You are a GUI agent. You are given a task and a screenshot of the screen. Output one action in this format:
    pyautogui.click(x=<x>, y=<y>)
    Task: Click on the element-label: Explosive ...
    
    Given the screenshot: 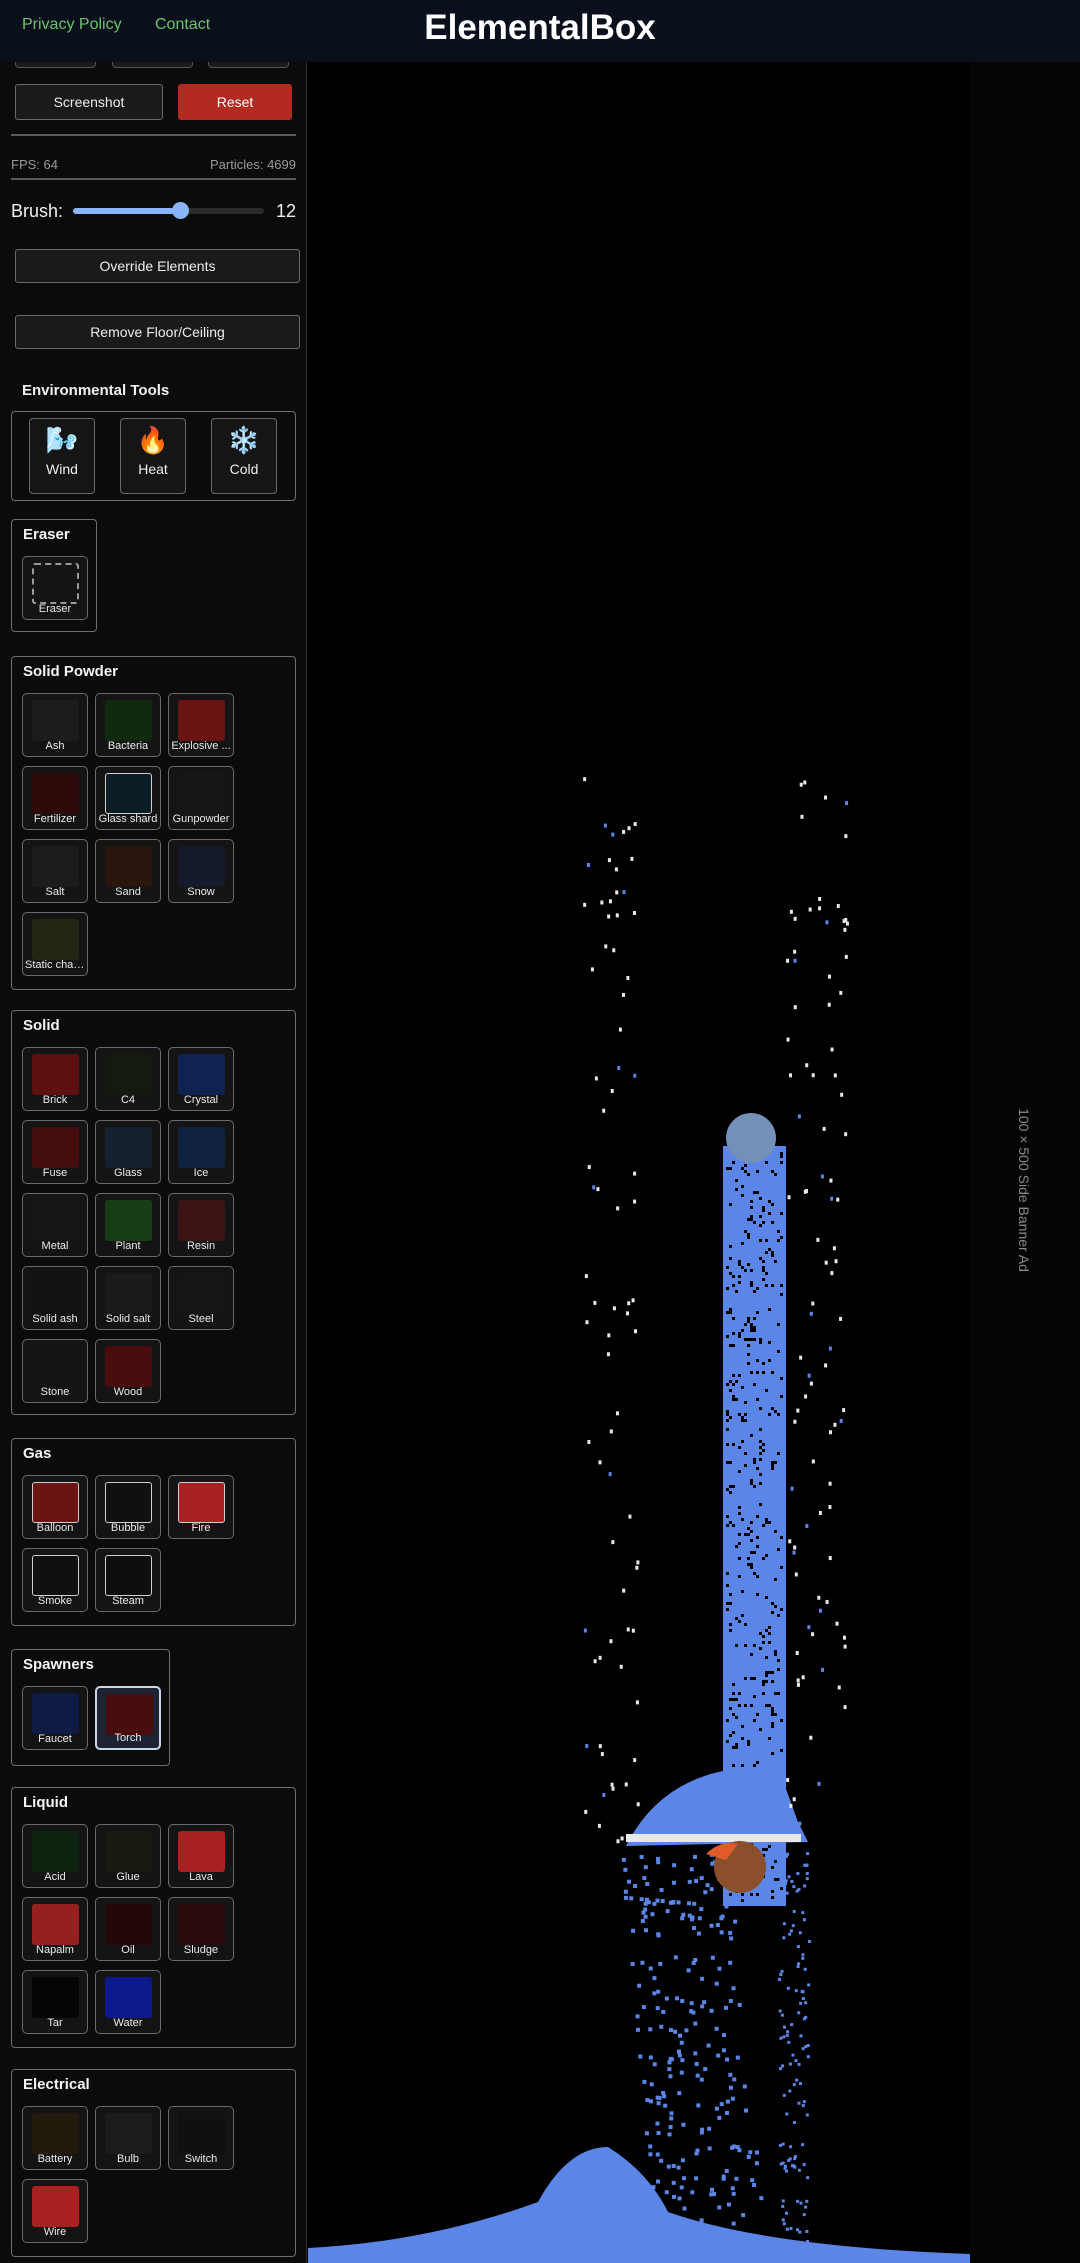 What is the action you would take?
    pyautogui.click(x=201, y=746)
    